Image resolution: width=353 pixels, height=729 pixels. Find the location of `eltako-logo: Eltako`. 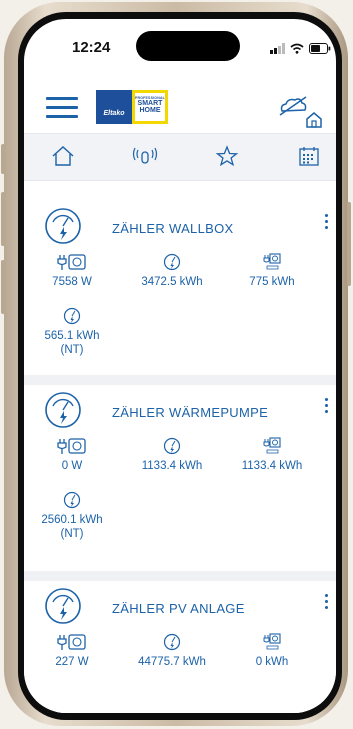

eltako-logo: Eltako is located at coordinates (114, 107).